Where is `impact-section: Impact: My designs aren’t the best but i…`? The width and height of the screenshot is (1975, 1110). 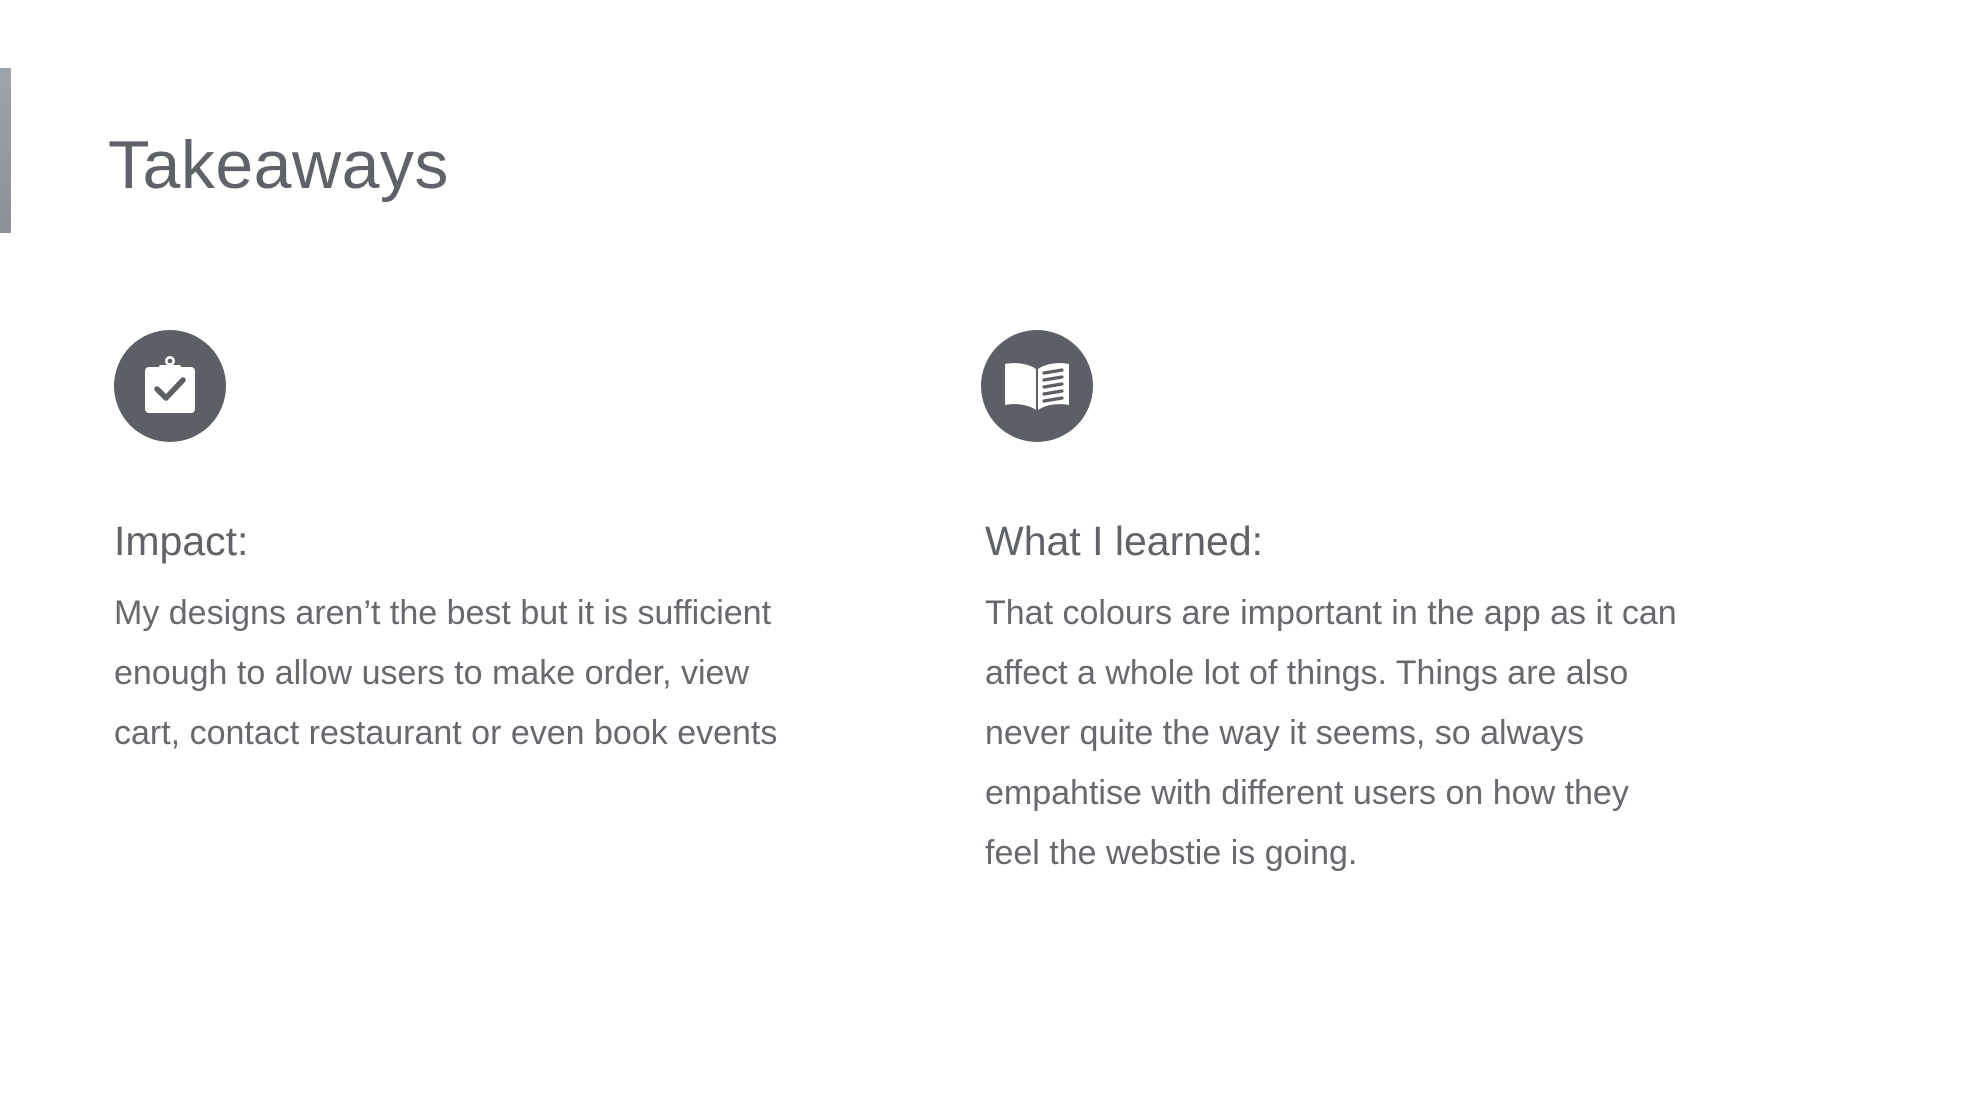 impact-section: Impact: My designs aren’t the best but i… is located at coordinates (494, 541).